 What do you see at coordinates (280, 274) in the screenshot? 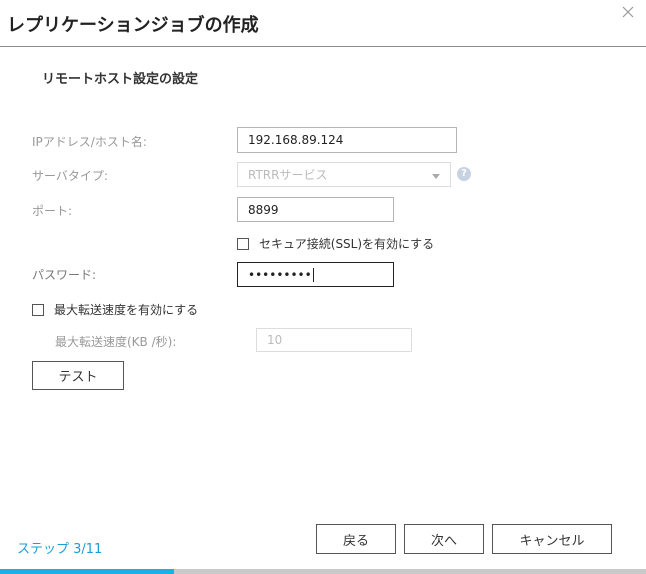
I see `password-value: •••••••••` at bounding box center [280, 274].